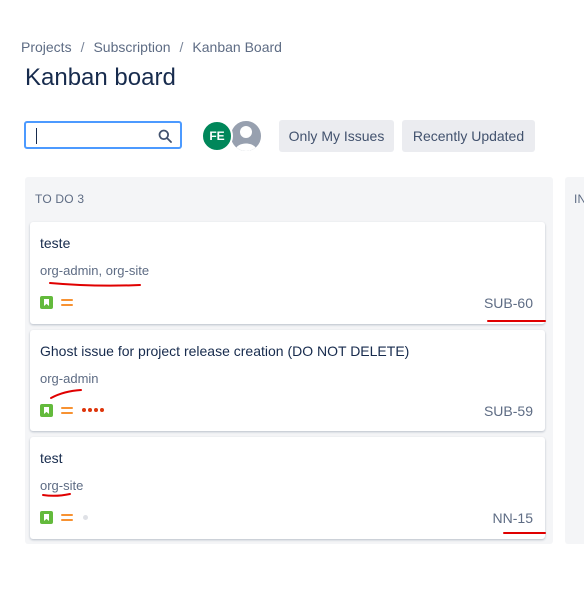  Describe the element at coordinates (468, 136) in the screenshot. I see `recently-updated-button: Recently Updated` at that location.